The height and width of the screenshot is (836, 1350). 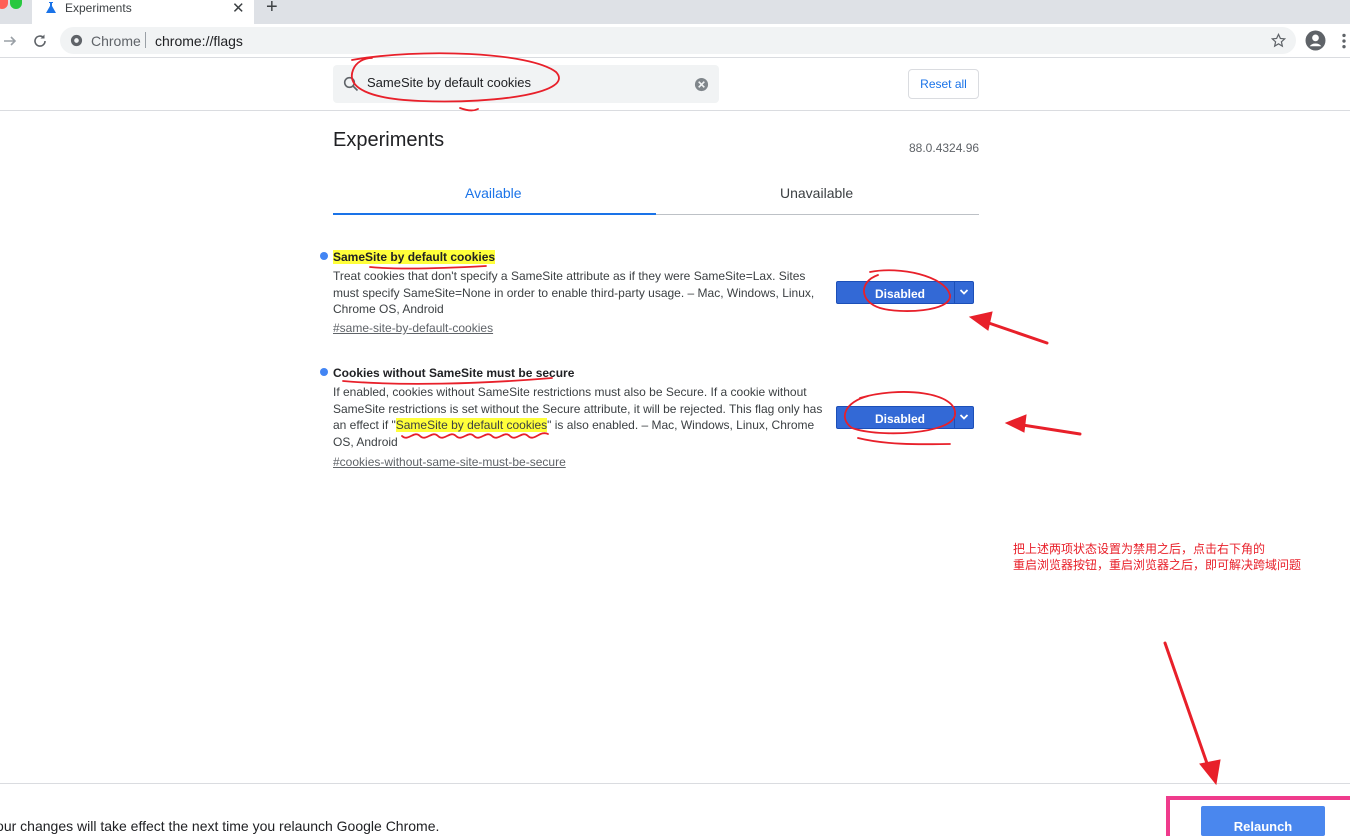 I want to click on star-icon, so click(x=1278, y=40).